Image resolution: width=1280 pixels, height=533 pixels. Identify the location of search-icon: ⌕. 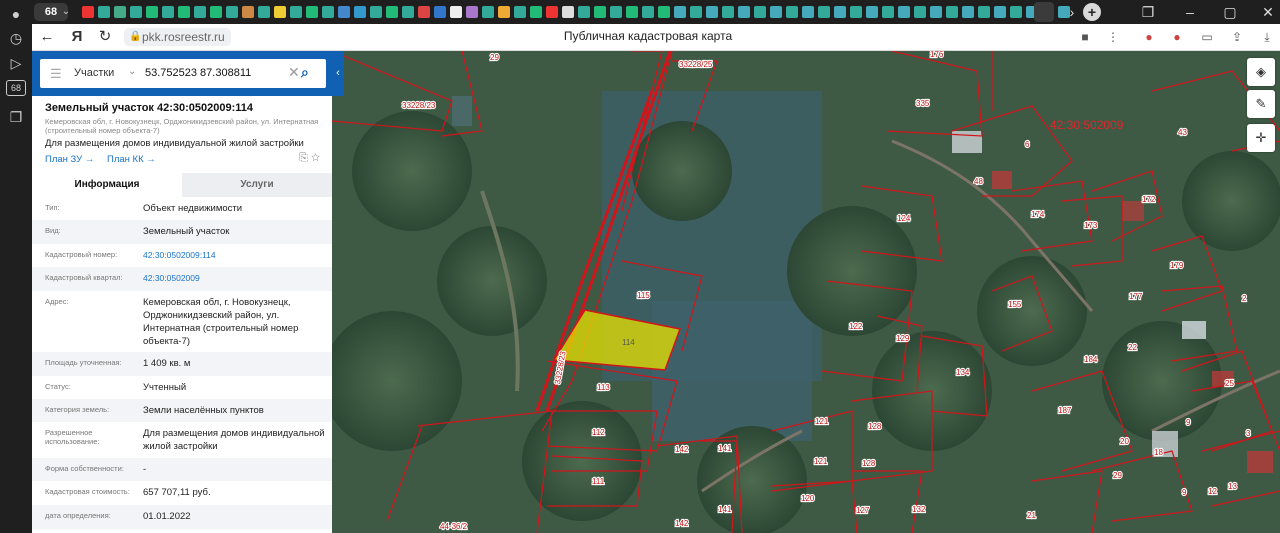
(305, 72).